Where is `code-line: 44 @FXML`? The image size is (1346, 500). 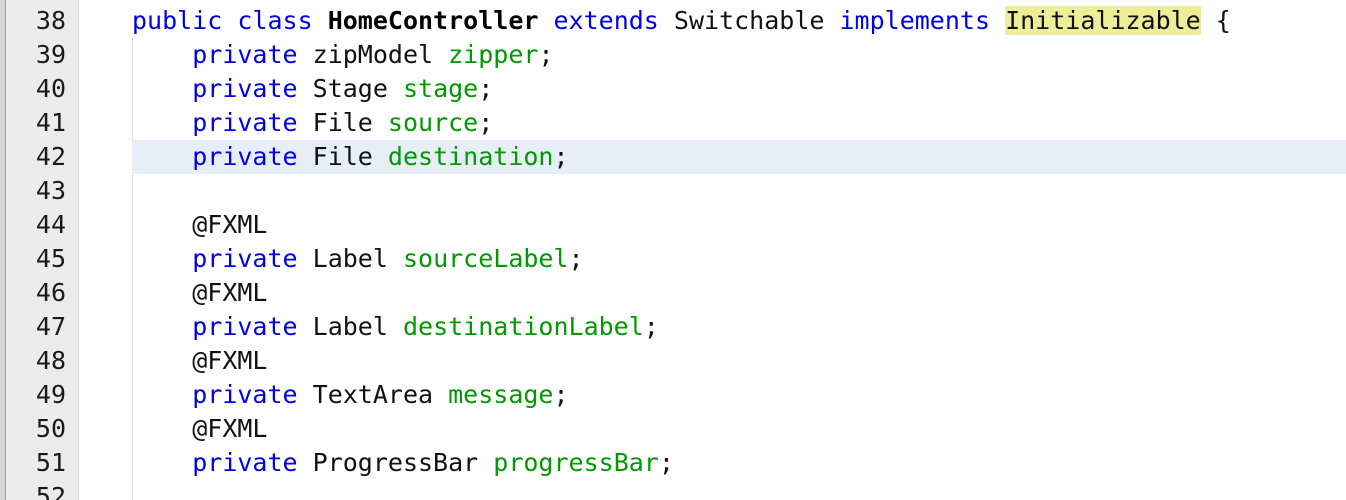
code-line: 44 @FXML is located at coordinates (673, 225).